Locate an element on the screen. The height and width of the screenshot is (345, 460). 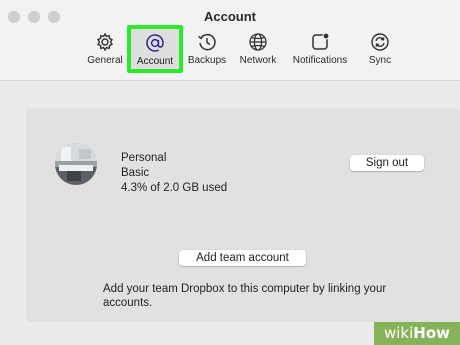
avatar-image is located at coordinates (76, 164).